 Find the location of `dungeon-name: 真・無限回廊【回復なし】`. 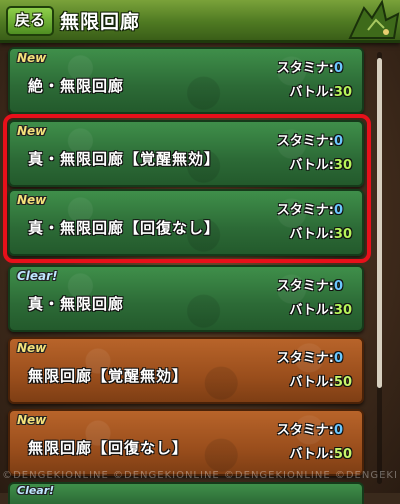

dungeon-name: 真・無限回廊【回復なし】 is located at coordinates (124, 228).